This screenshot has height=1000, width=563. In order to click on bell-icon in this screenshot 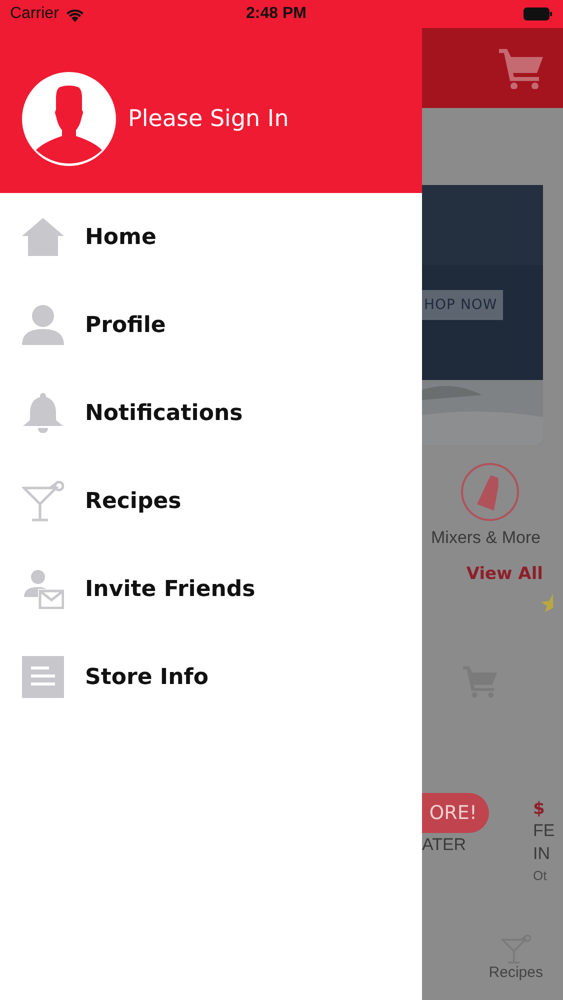, I will do `click(43, 413)`.